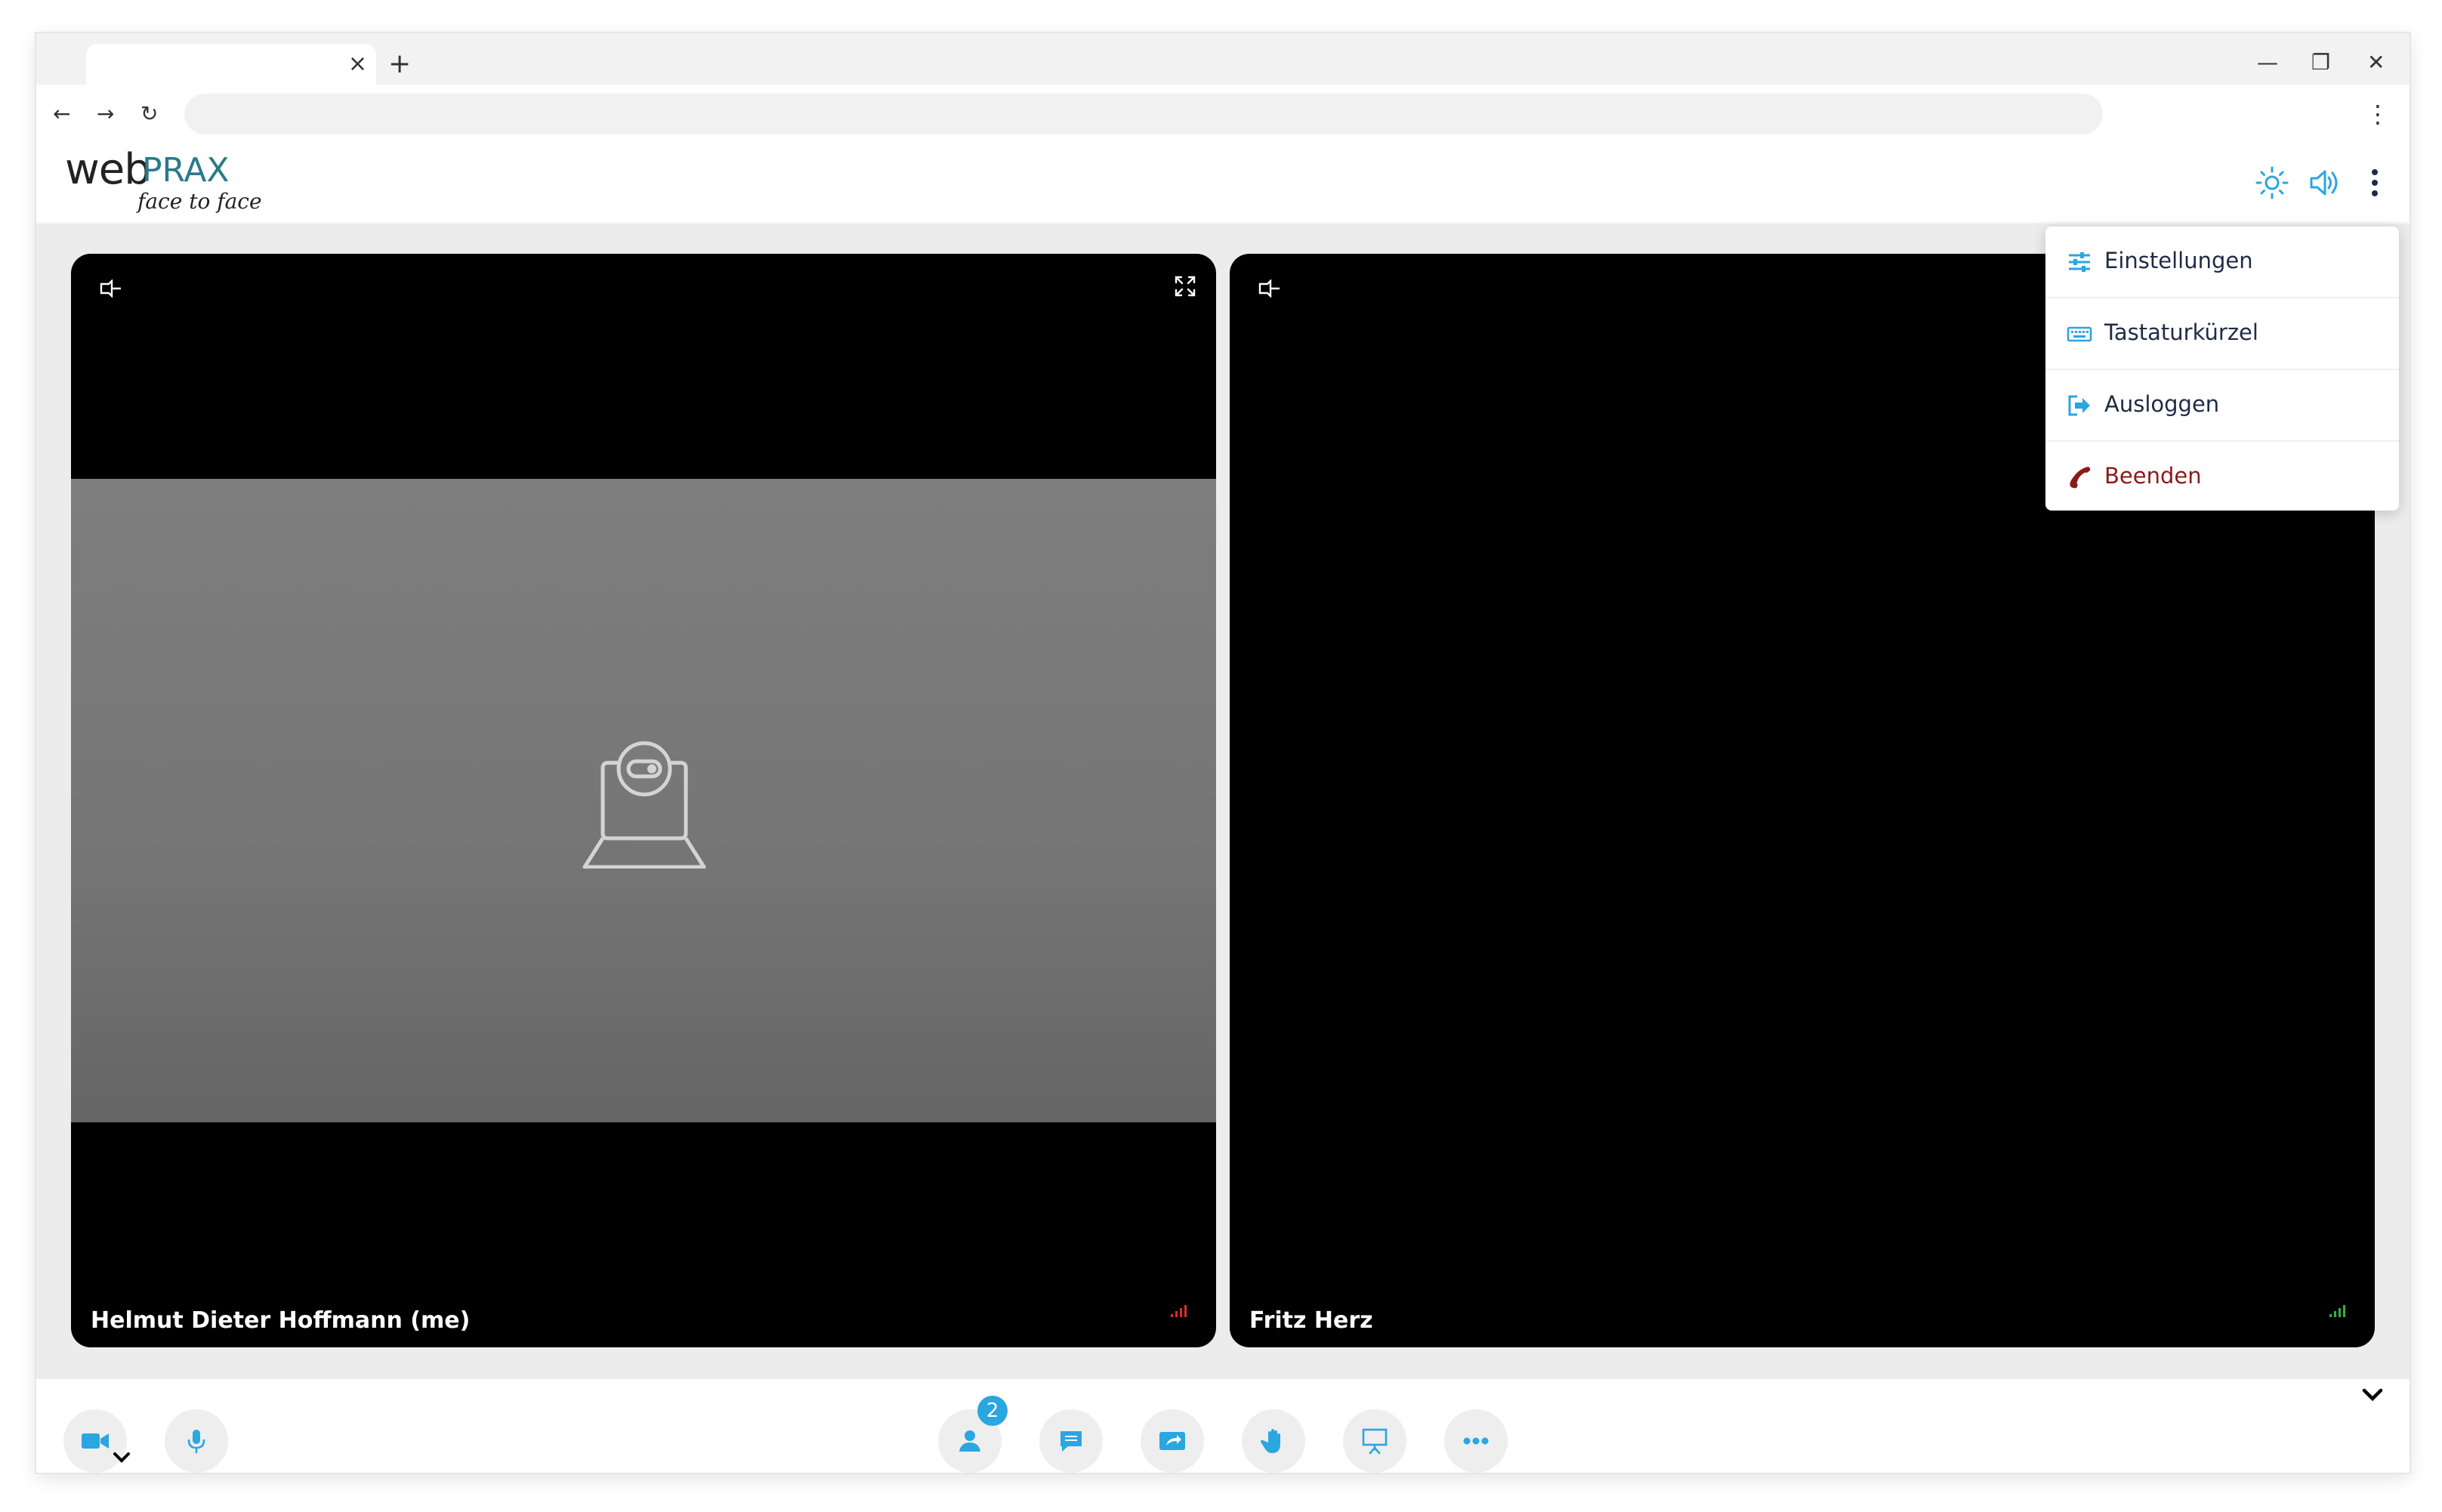 The image size is (2442, 1512). Describe the element at coordinates (62, 114) in the screenshot. I see `back-button: ←` at that location.